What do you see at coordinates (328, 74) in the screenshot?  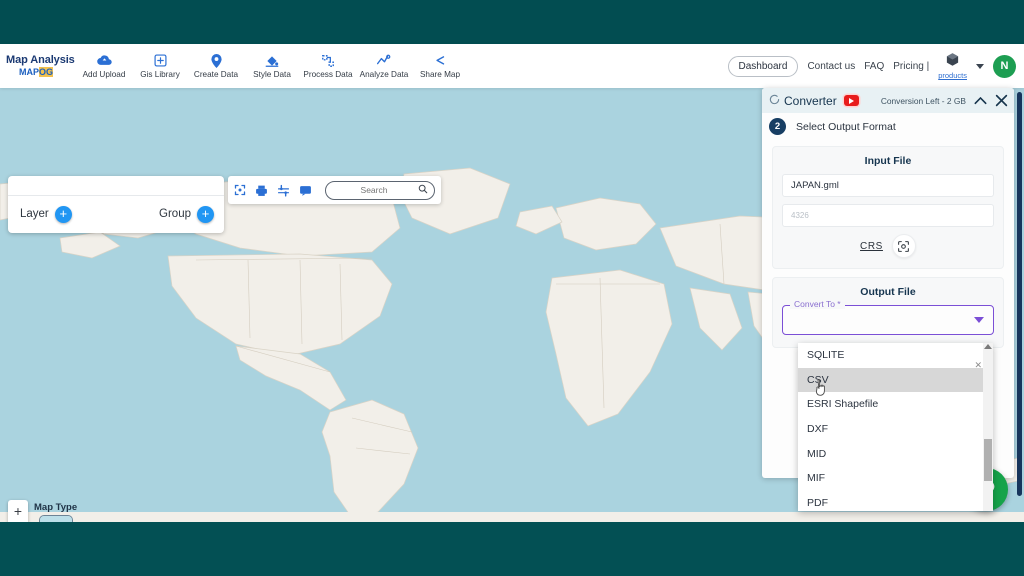 I see `nav-label: Process Data` at bounding box center [328, 74].